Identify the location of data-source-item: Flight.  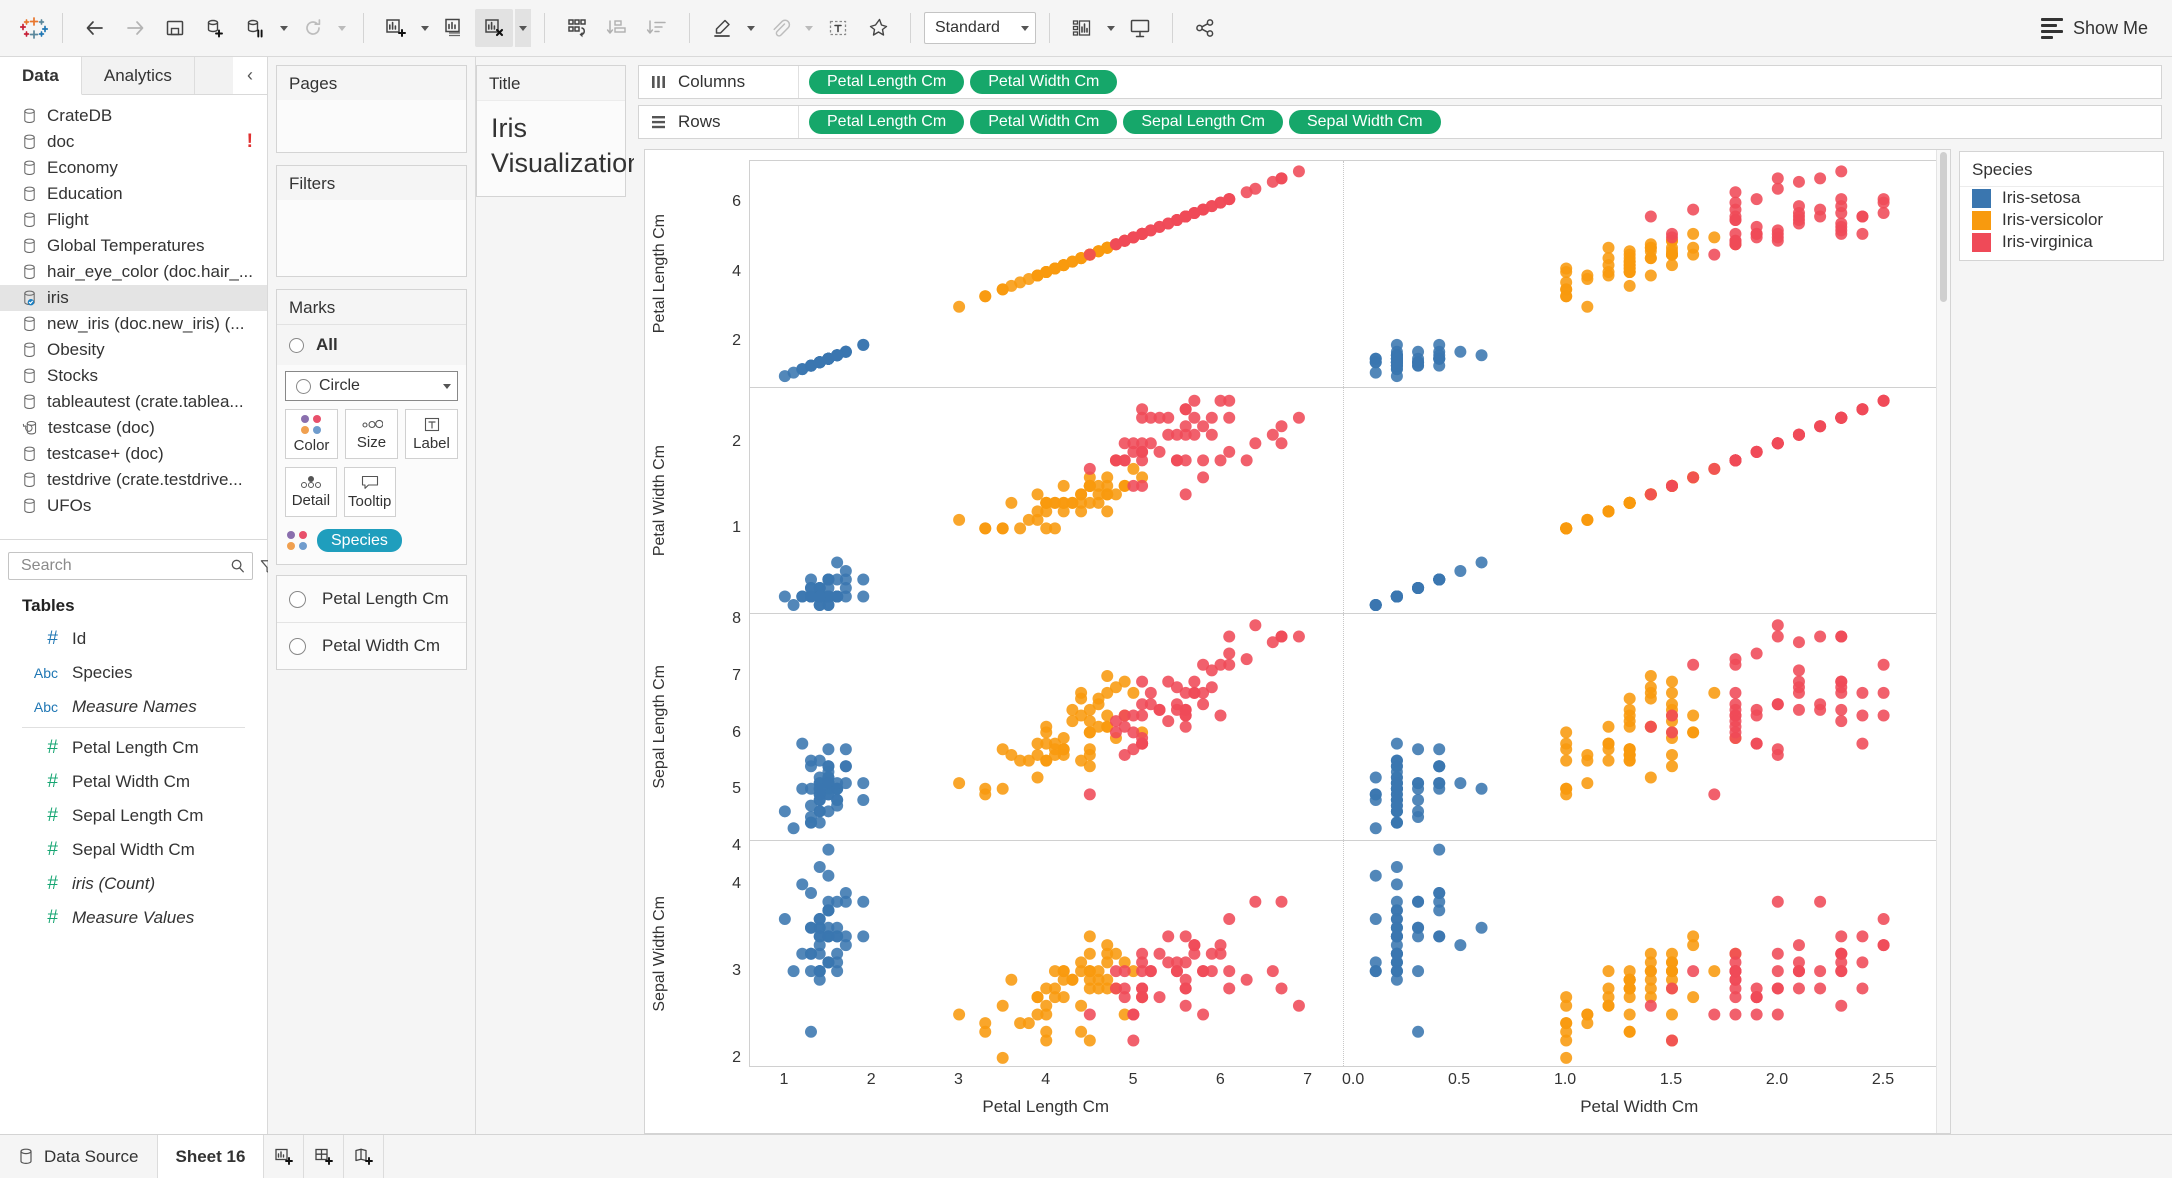
(133, 220).